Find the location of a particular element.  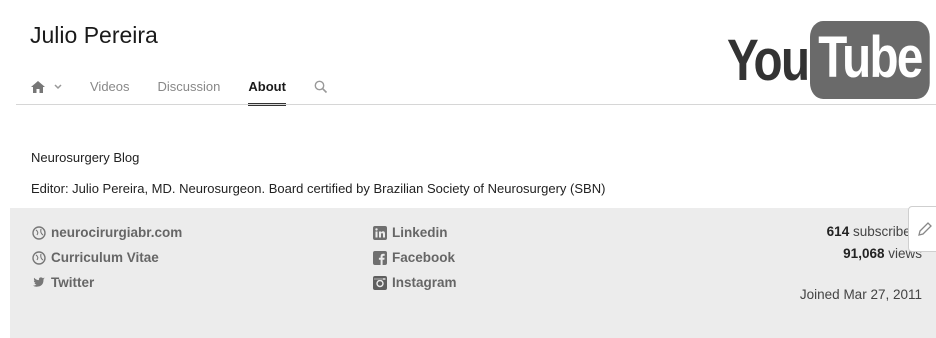

channel-tabs: Videos Discussion About is located at coordinates (179, 89).